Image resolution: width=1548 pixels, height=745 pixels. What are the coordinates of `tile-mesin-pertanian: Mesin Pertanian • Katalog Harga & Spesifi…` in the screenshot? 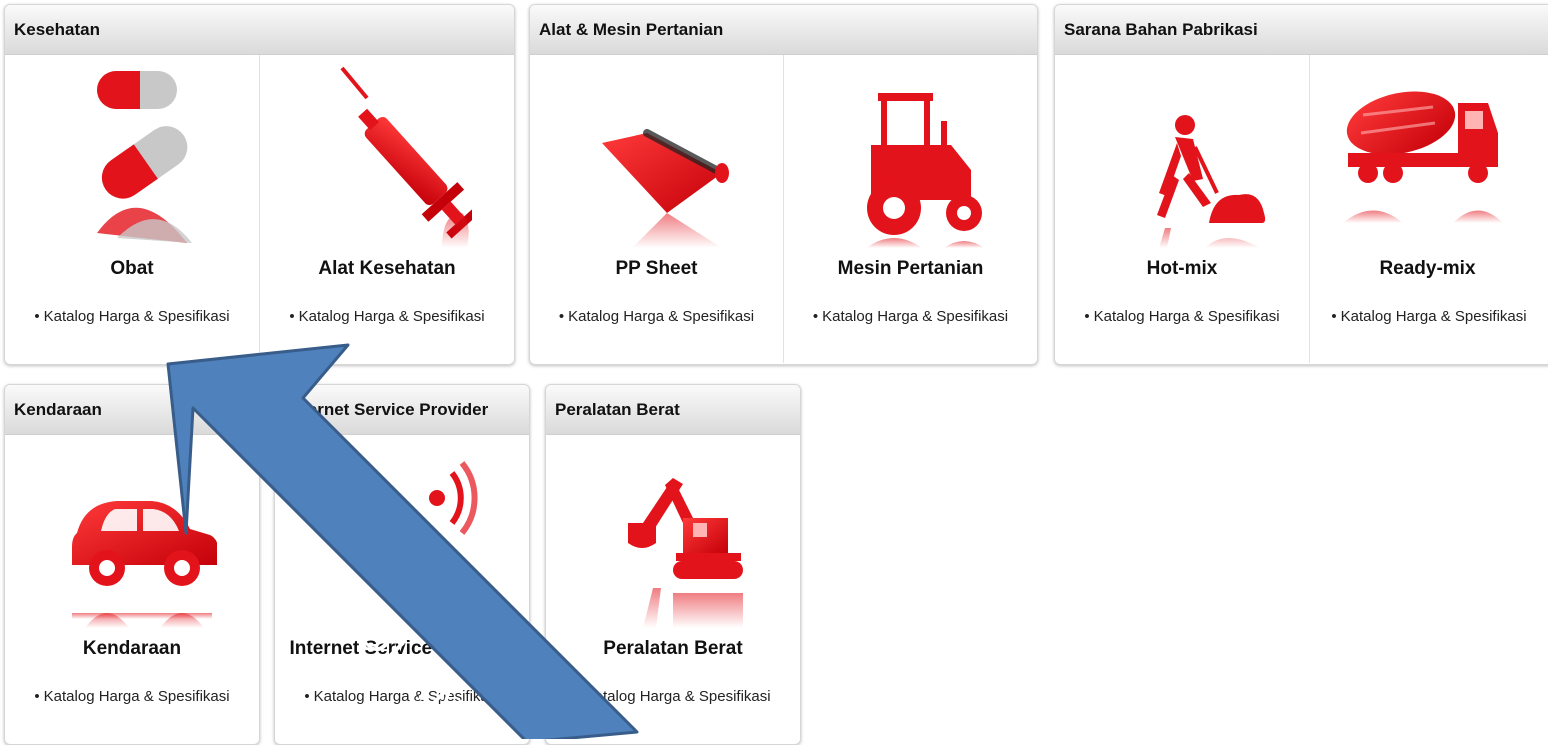 It's located at (910, 209).